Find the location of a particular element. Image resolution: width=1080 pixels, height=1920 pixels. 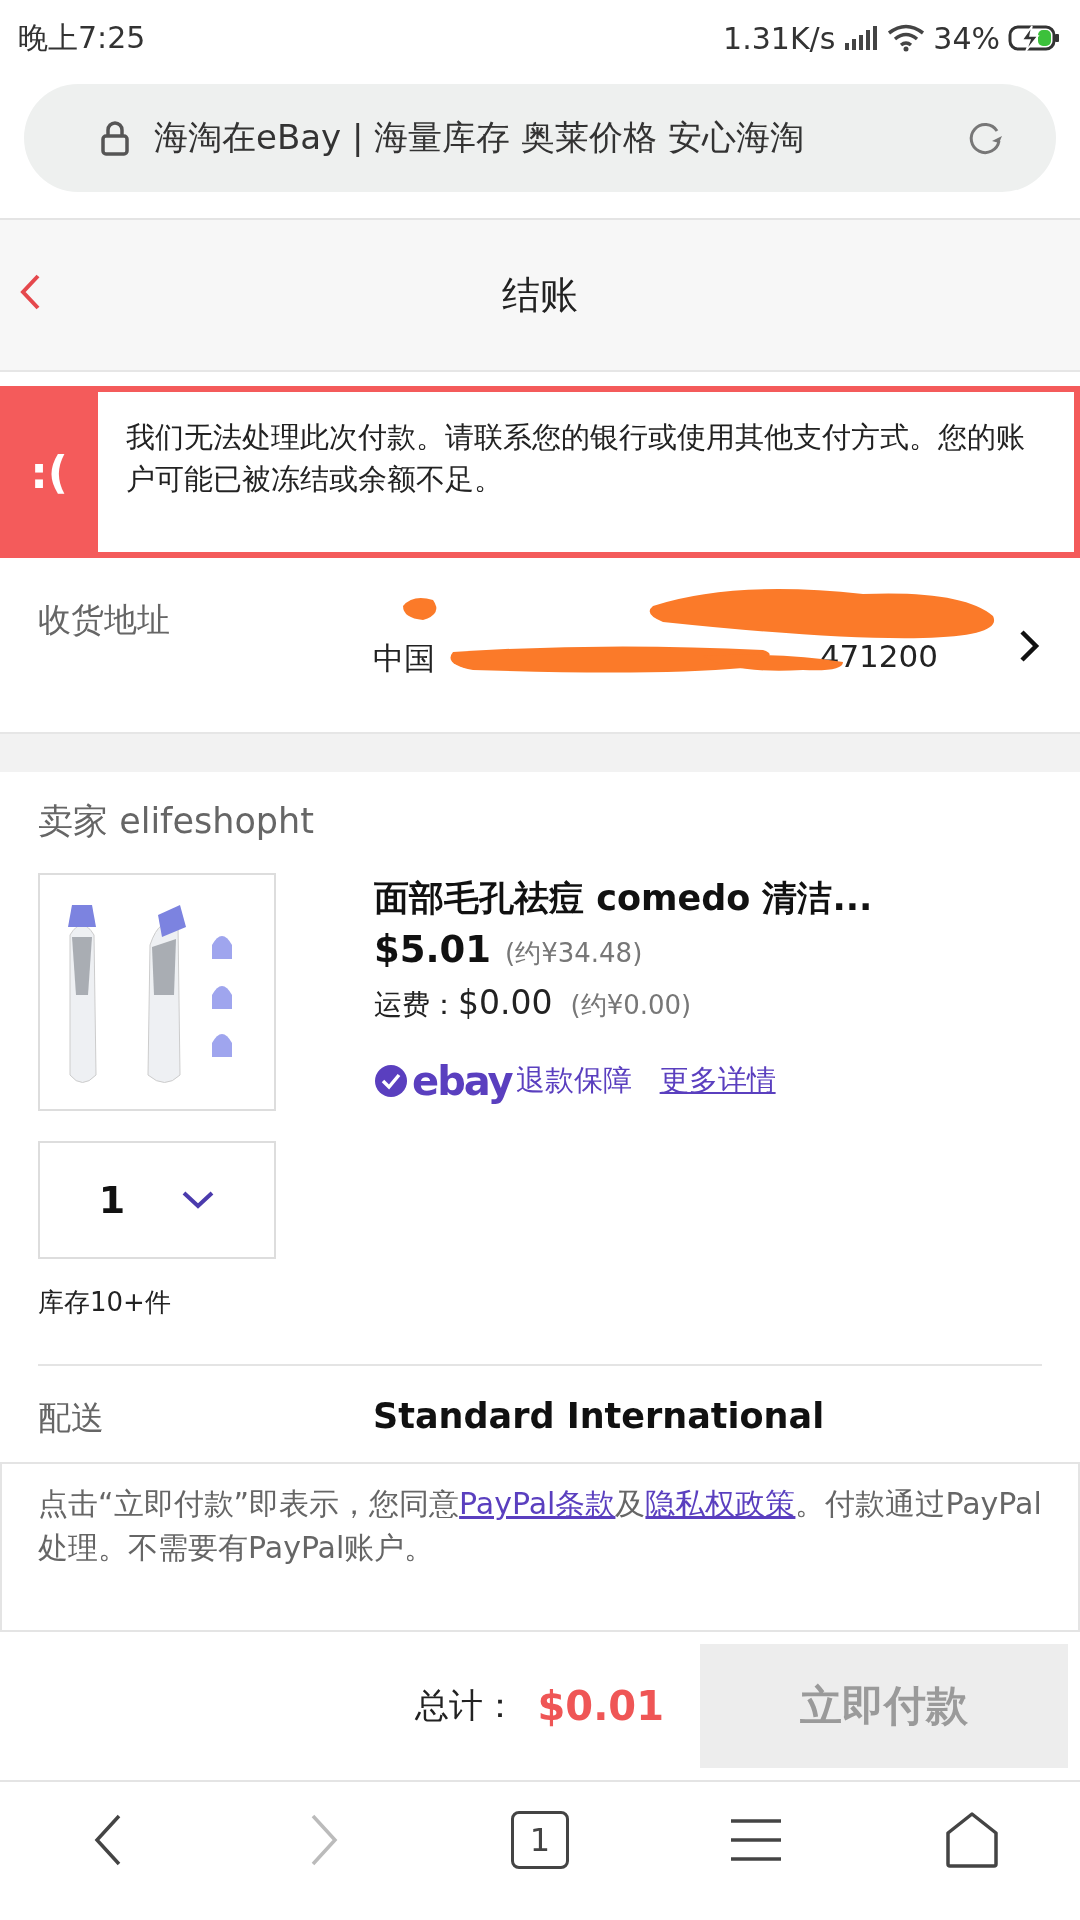

battery-charging-icon is located at coordinates (1035, 38).